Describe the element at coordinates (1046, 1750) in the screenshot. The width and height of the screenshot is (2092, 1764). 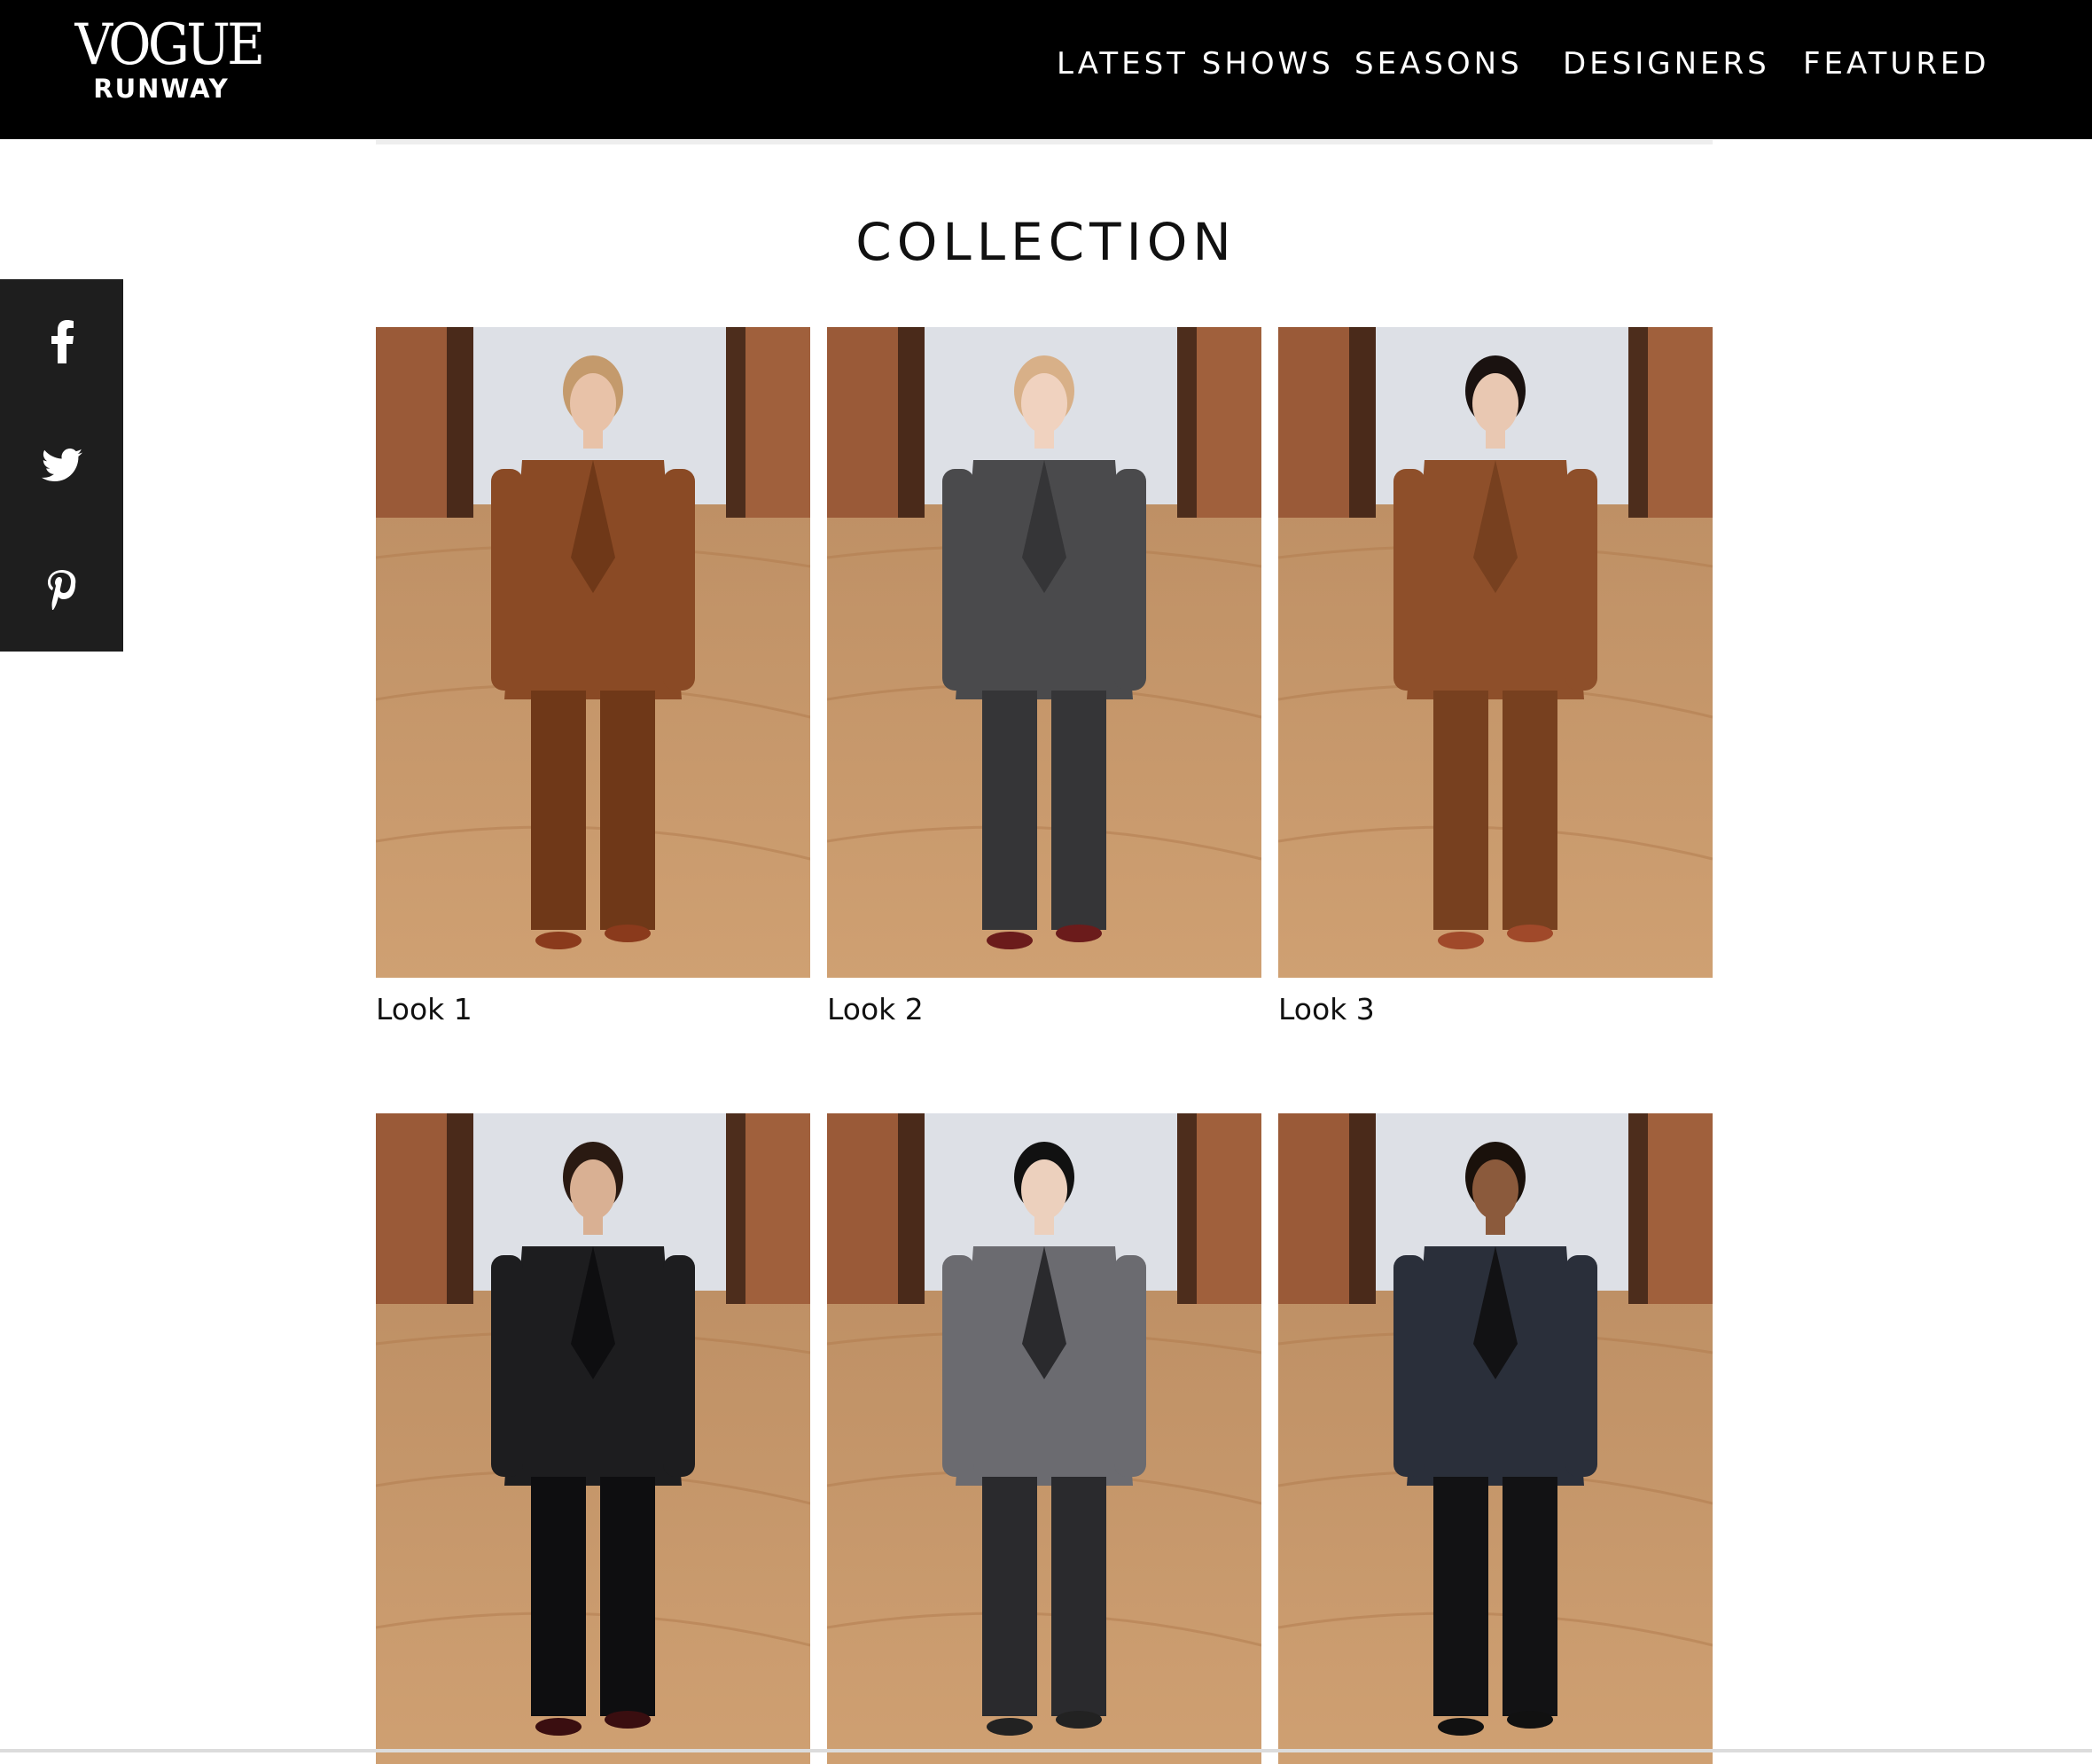
I see `page-bottom-edge` at that location.